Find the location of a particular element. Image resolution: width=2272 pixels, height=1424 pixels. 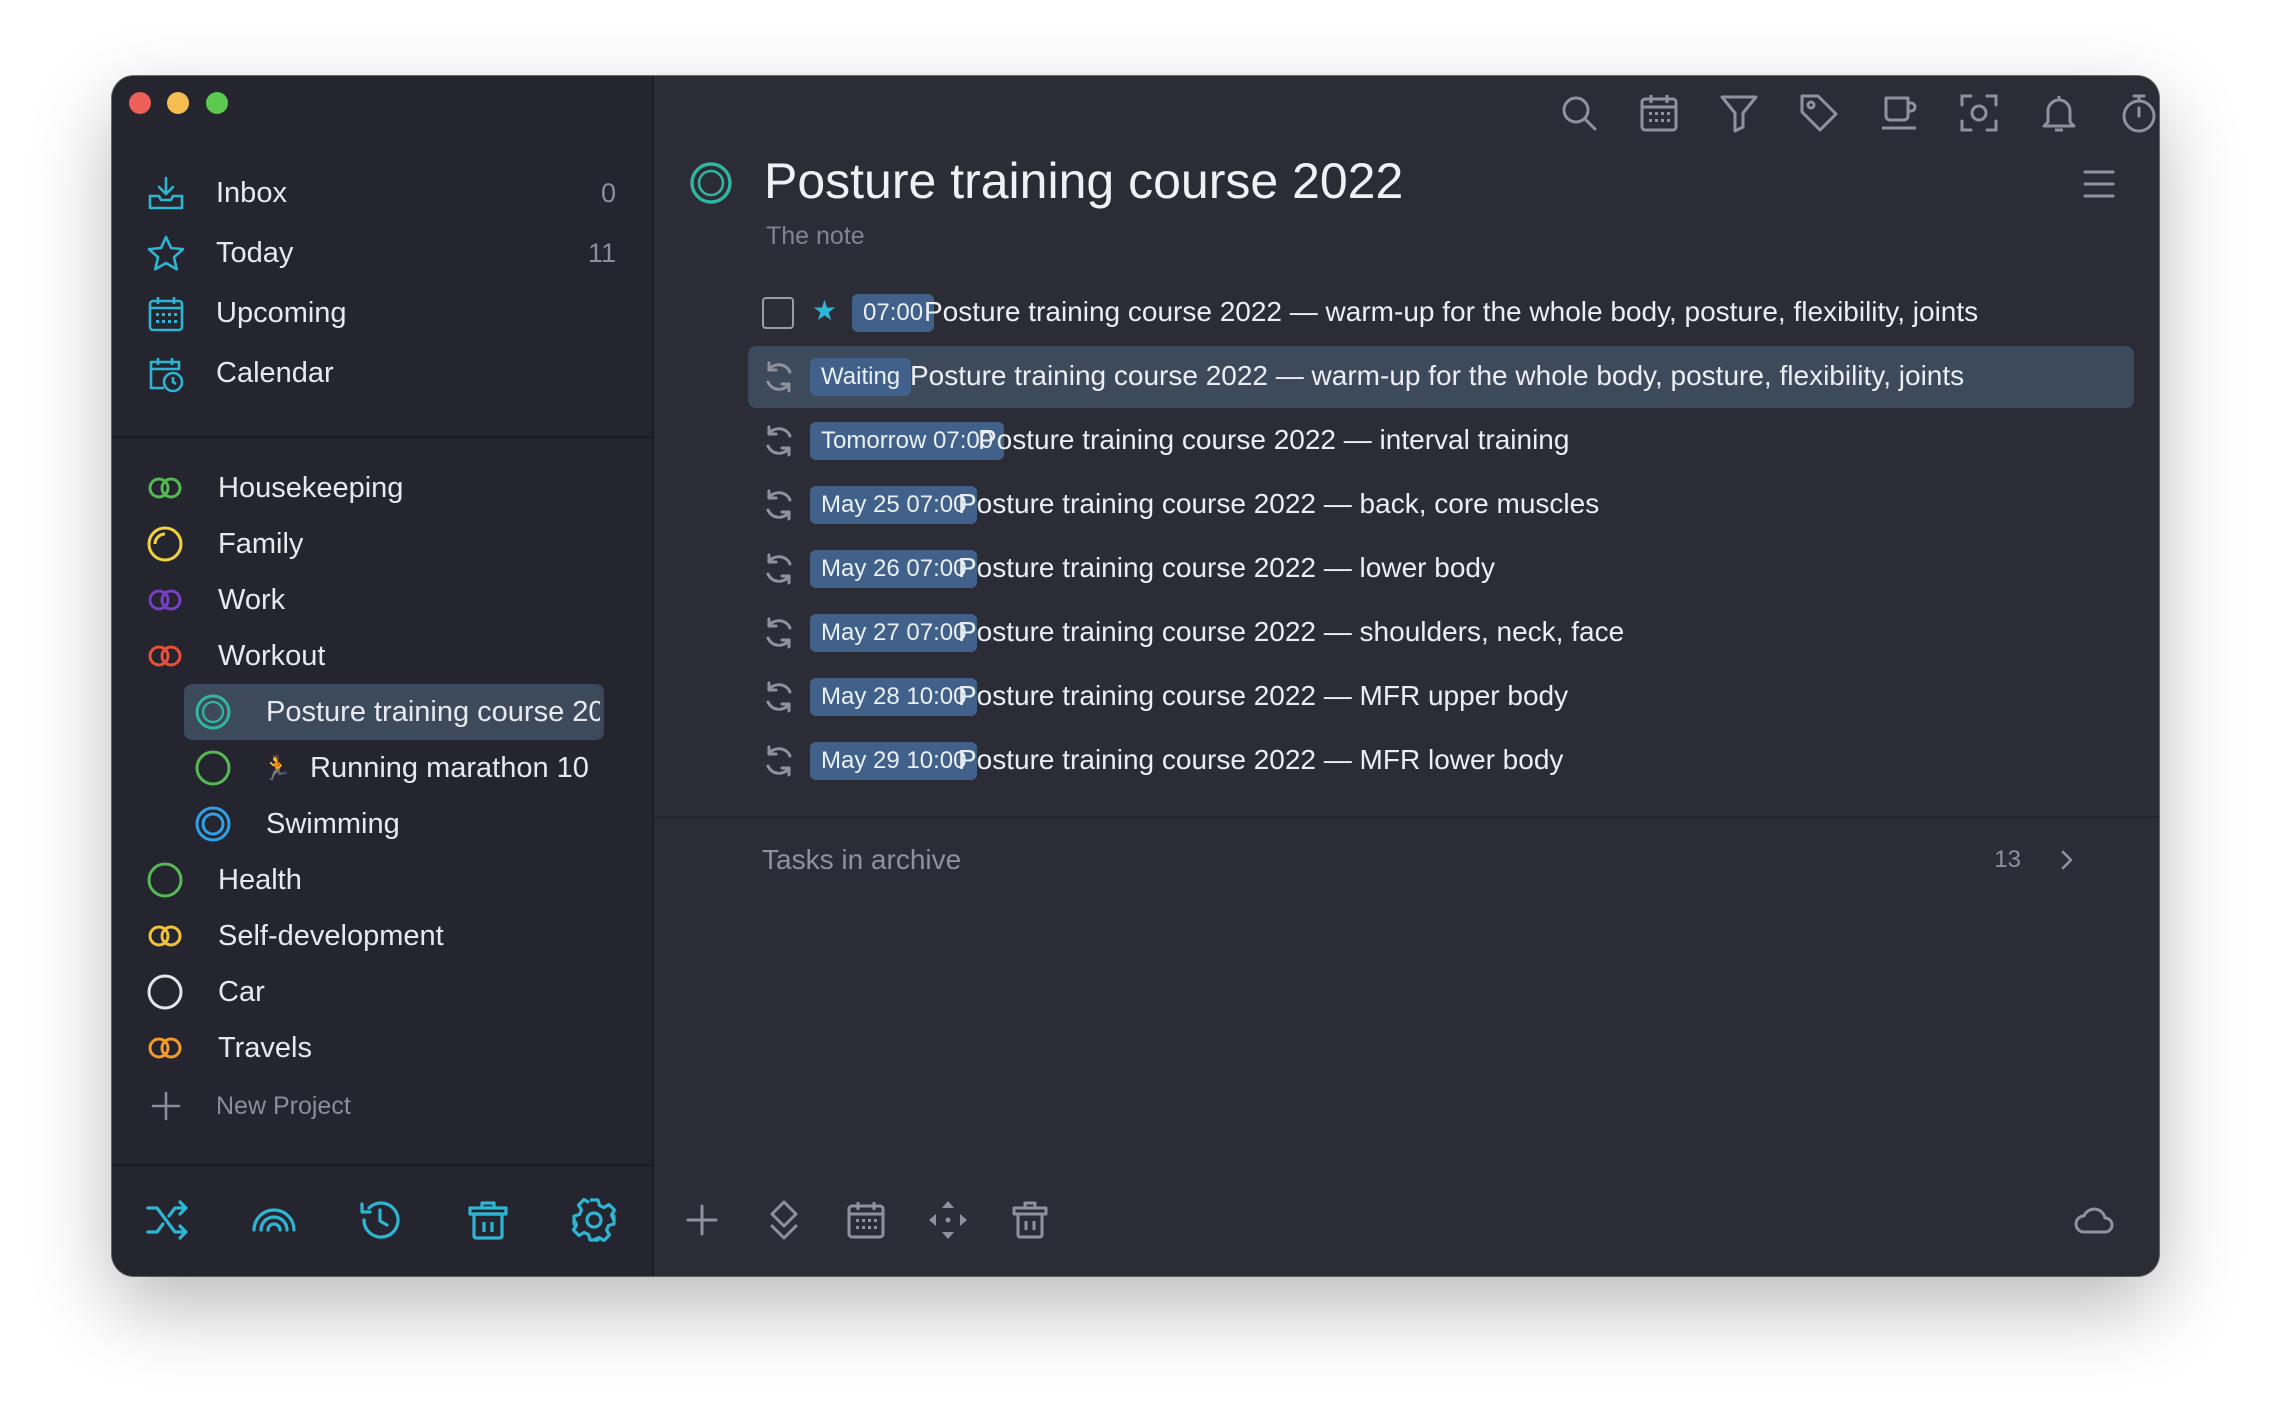

sidebar-item-upcoming: Upcoming is located at coordinates (382, 314).